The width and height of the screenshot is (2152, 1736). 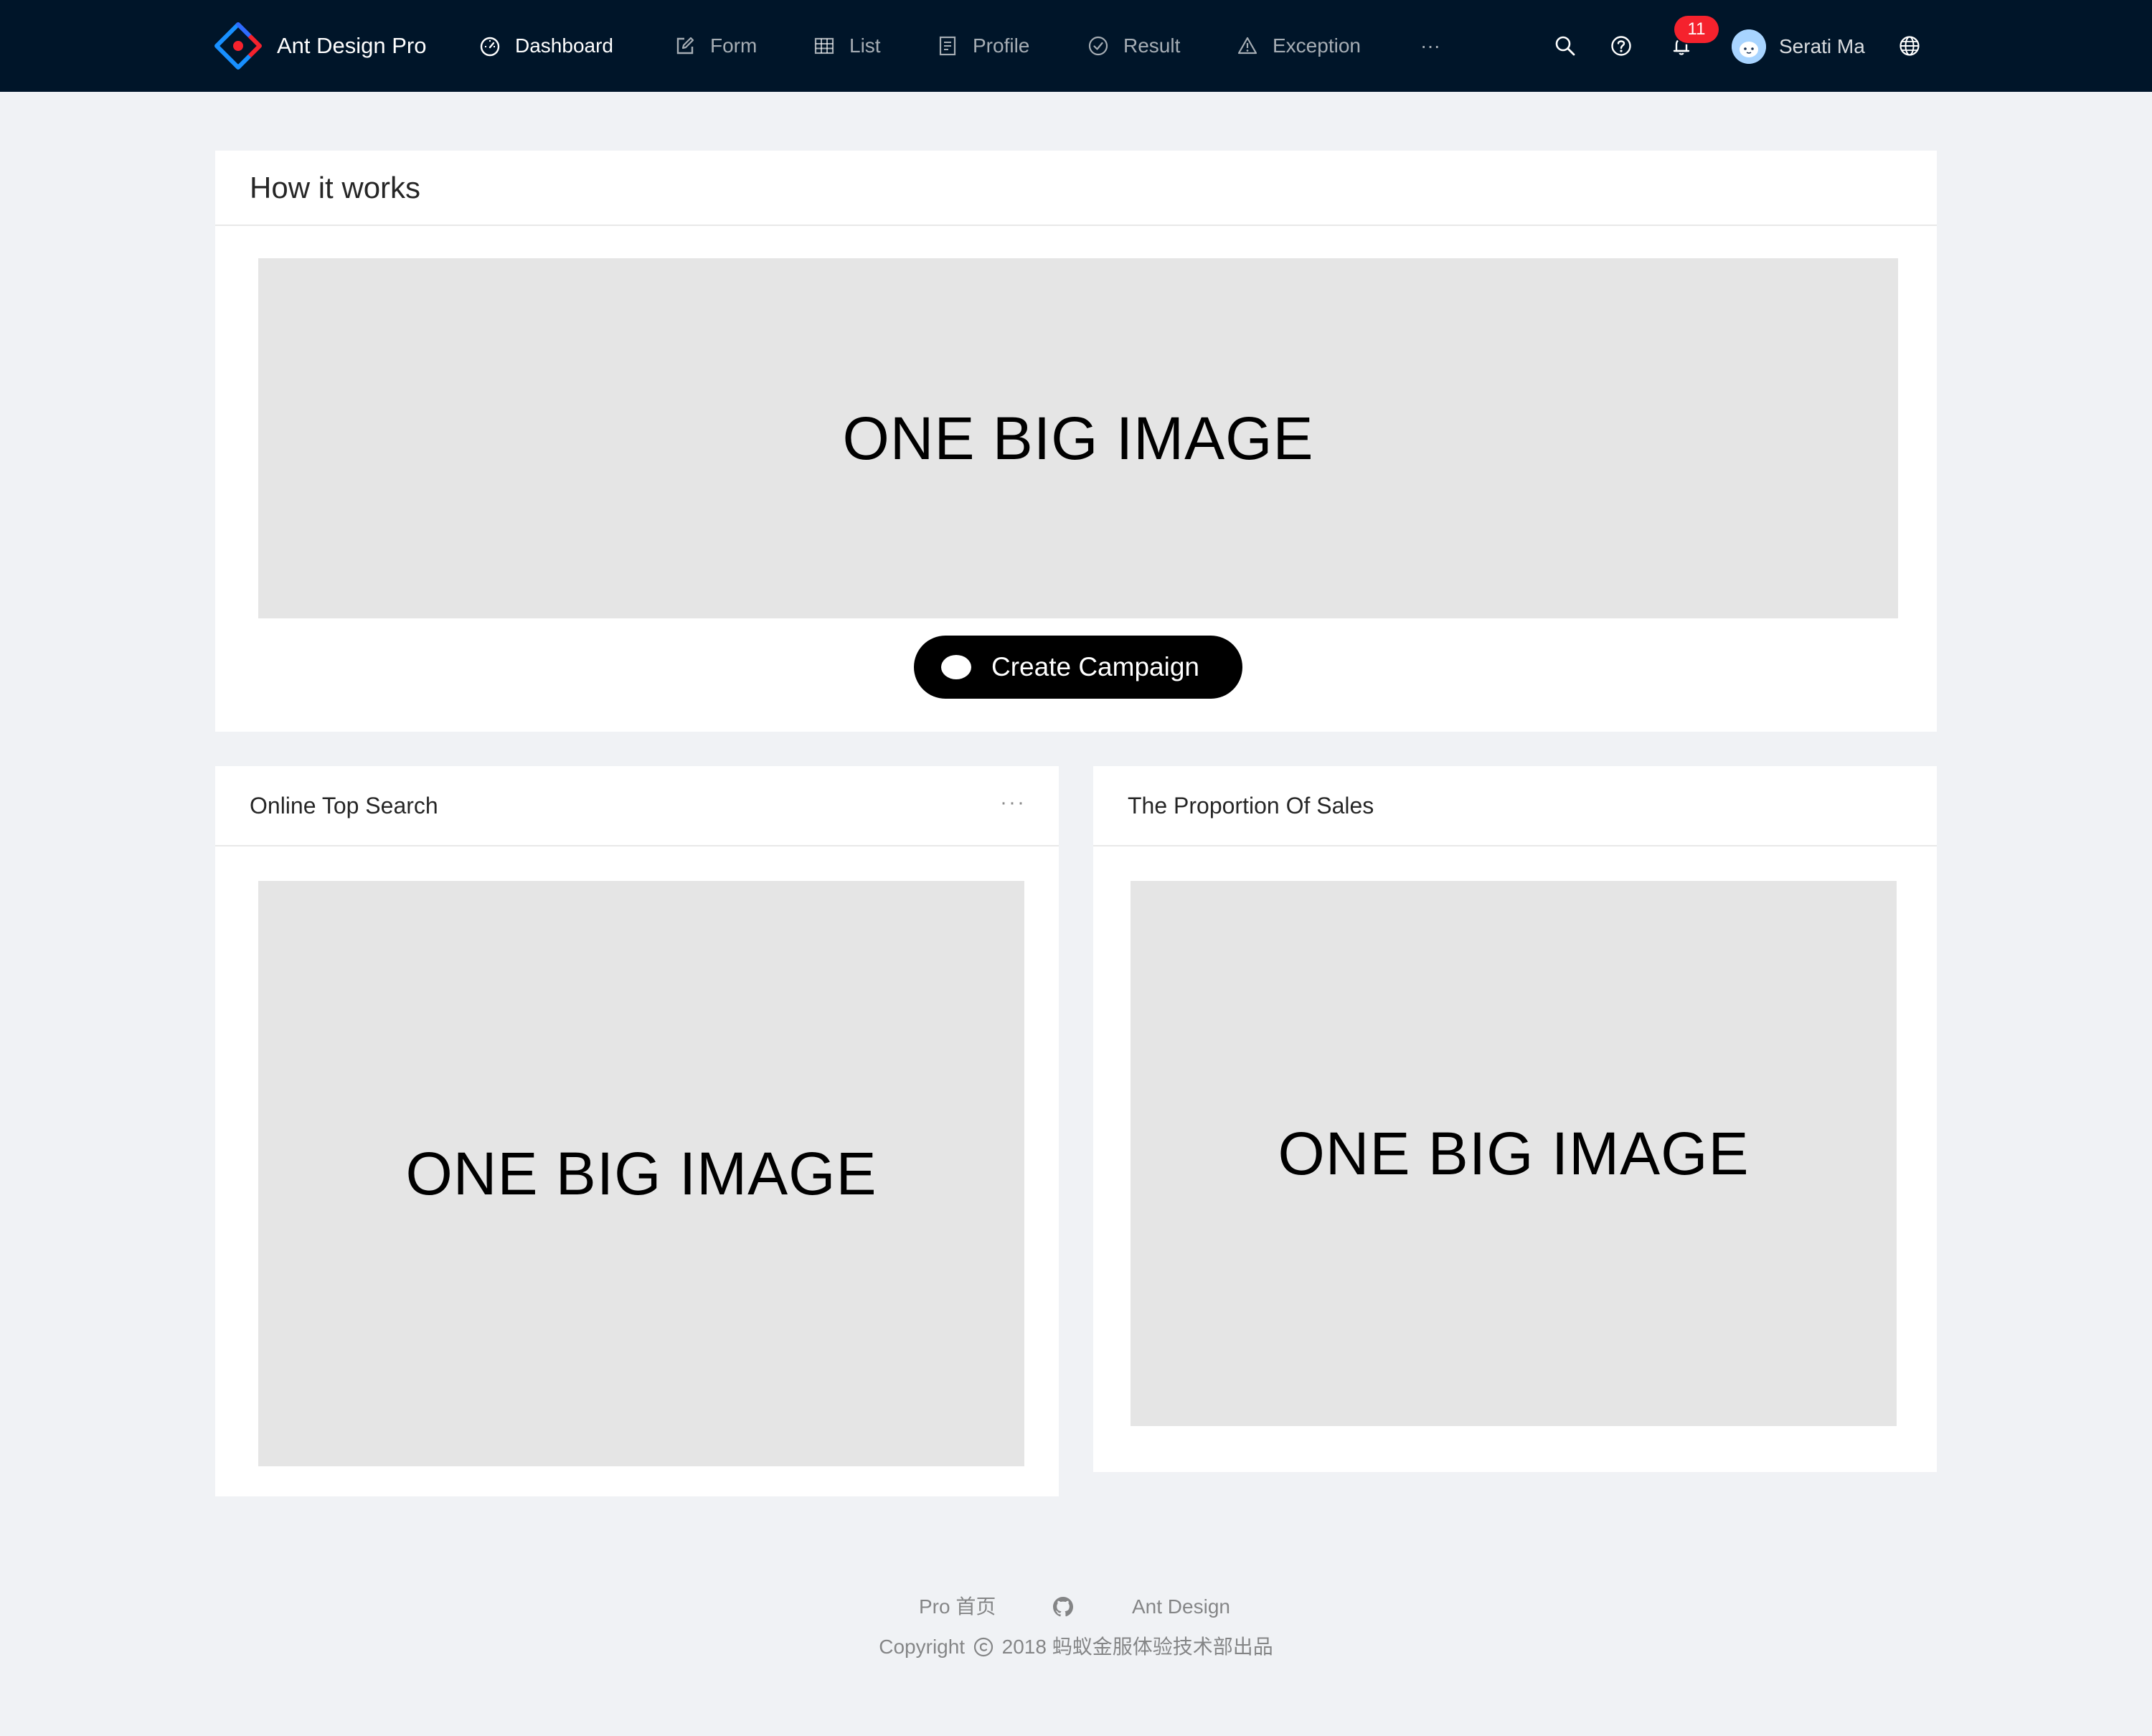 What do you see at coordinates (238, 46) in the screenshot?
I see `ant-design-logo-icon` at bounding box center [238, 46].